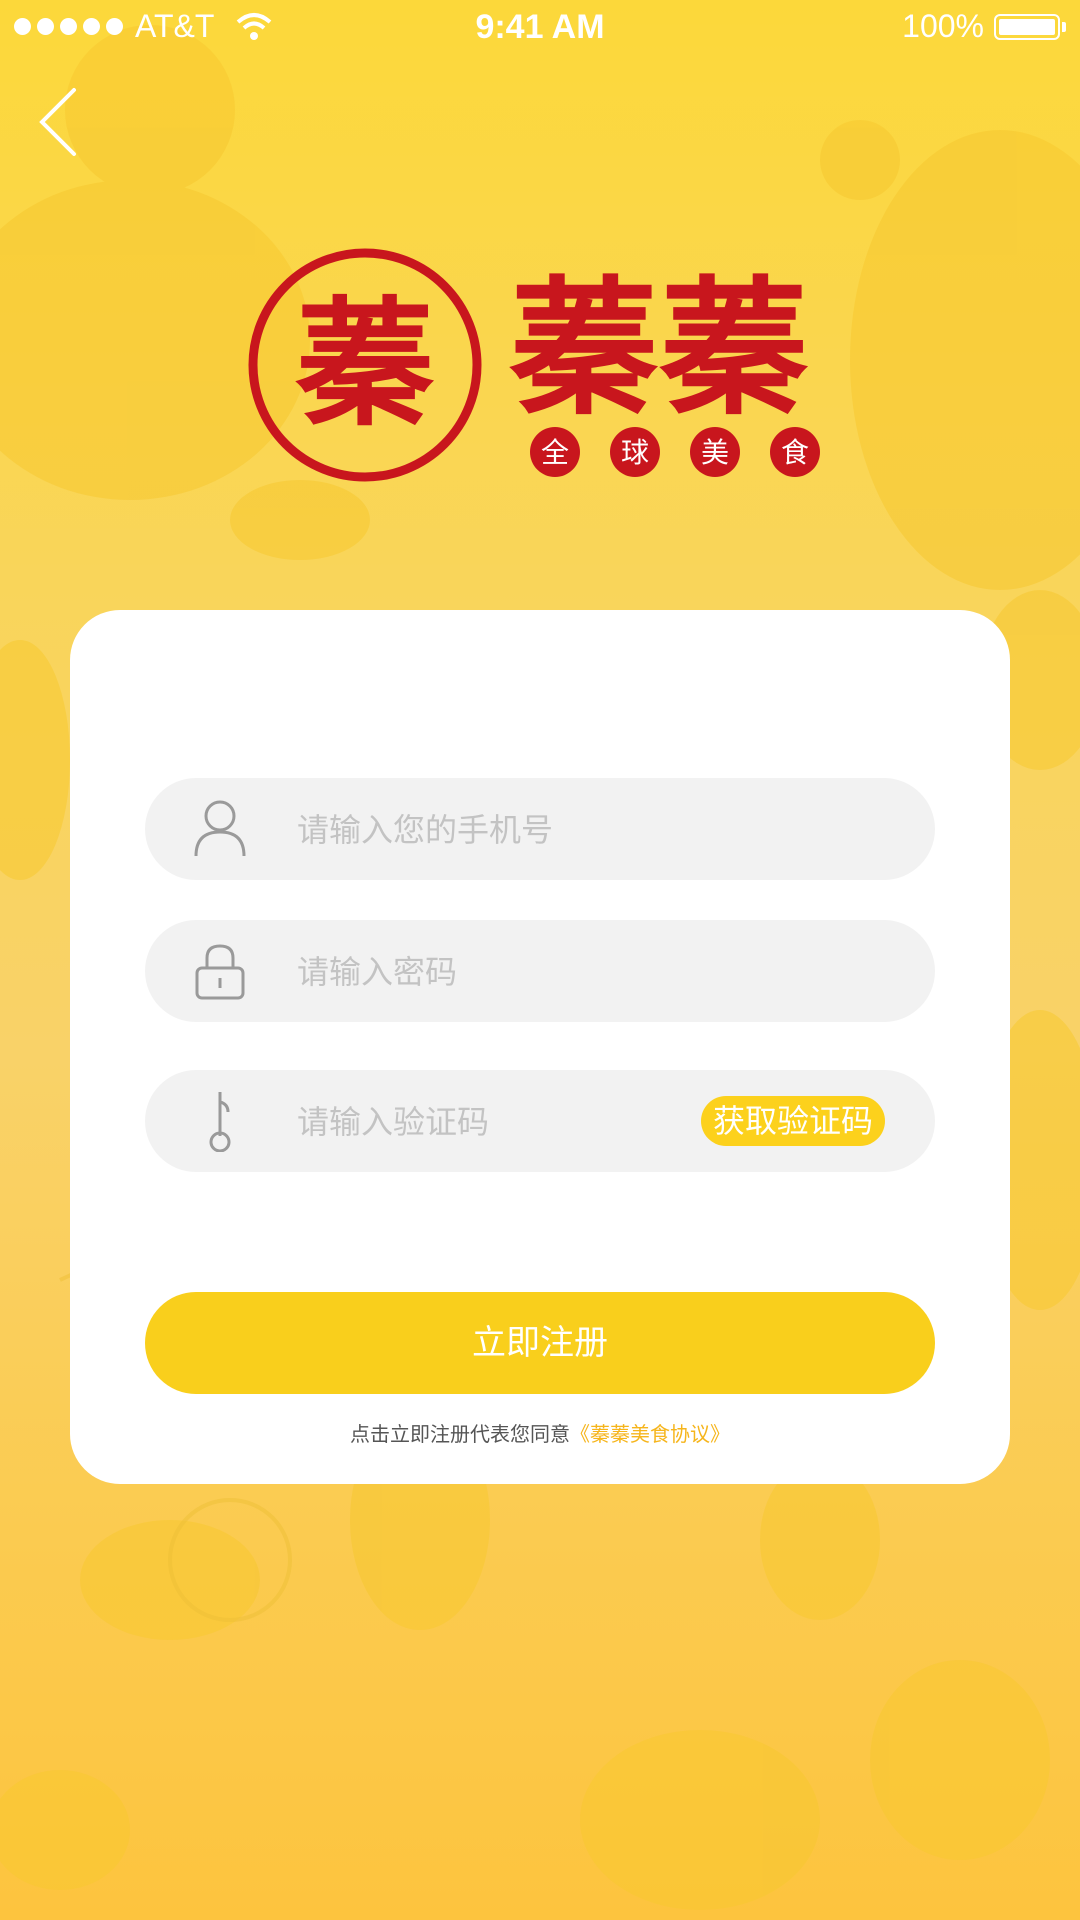  I want to click on brand-tag: 全, so click(555, 452).